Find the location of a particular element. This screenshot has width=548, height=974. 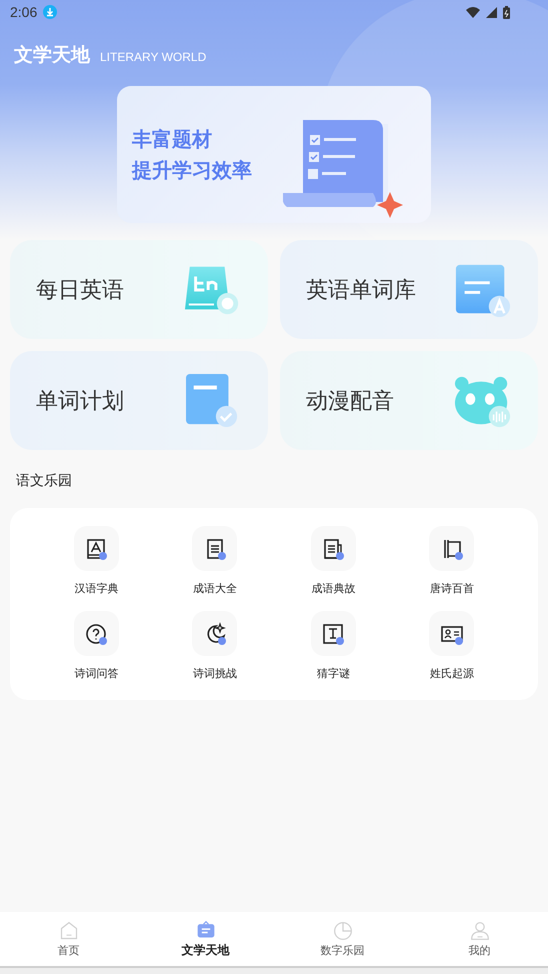

nav-tab: 我的 is located at coordinates (479, 939).